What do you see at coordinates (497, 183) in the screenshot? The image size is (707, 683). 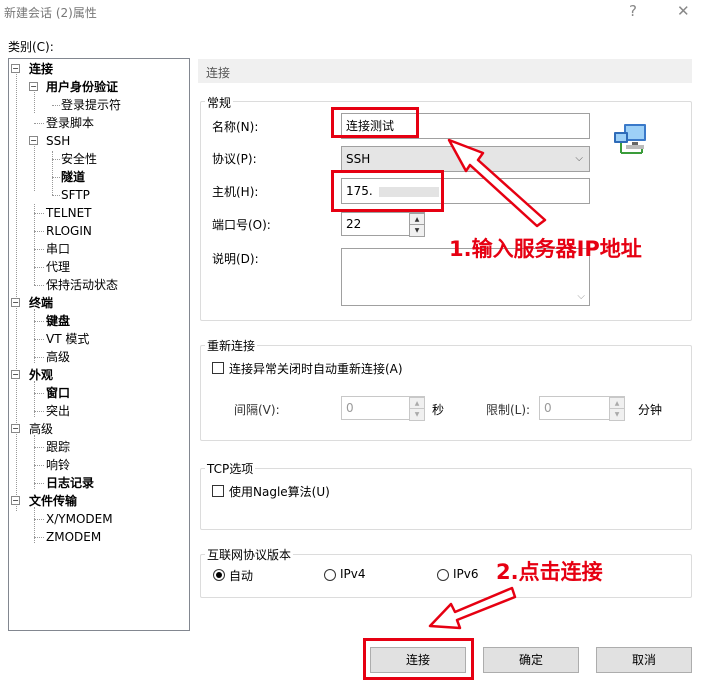 I see `arrow-to-host-icon` at bounding box center [497, 183].